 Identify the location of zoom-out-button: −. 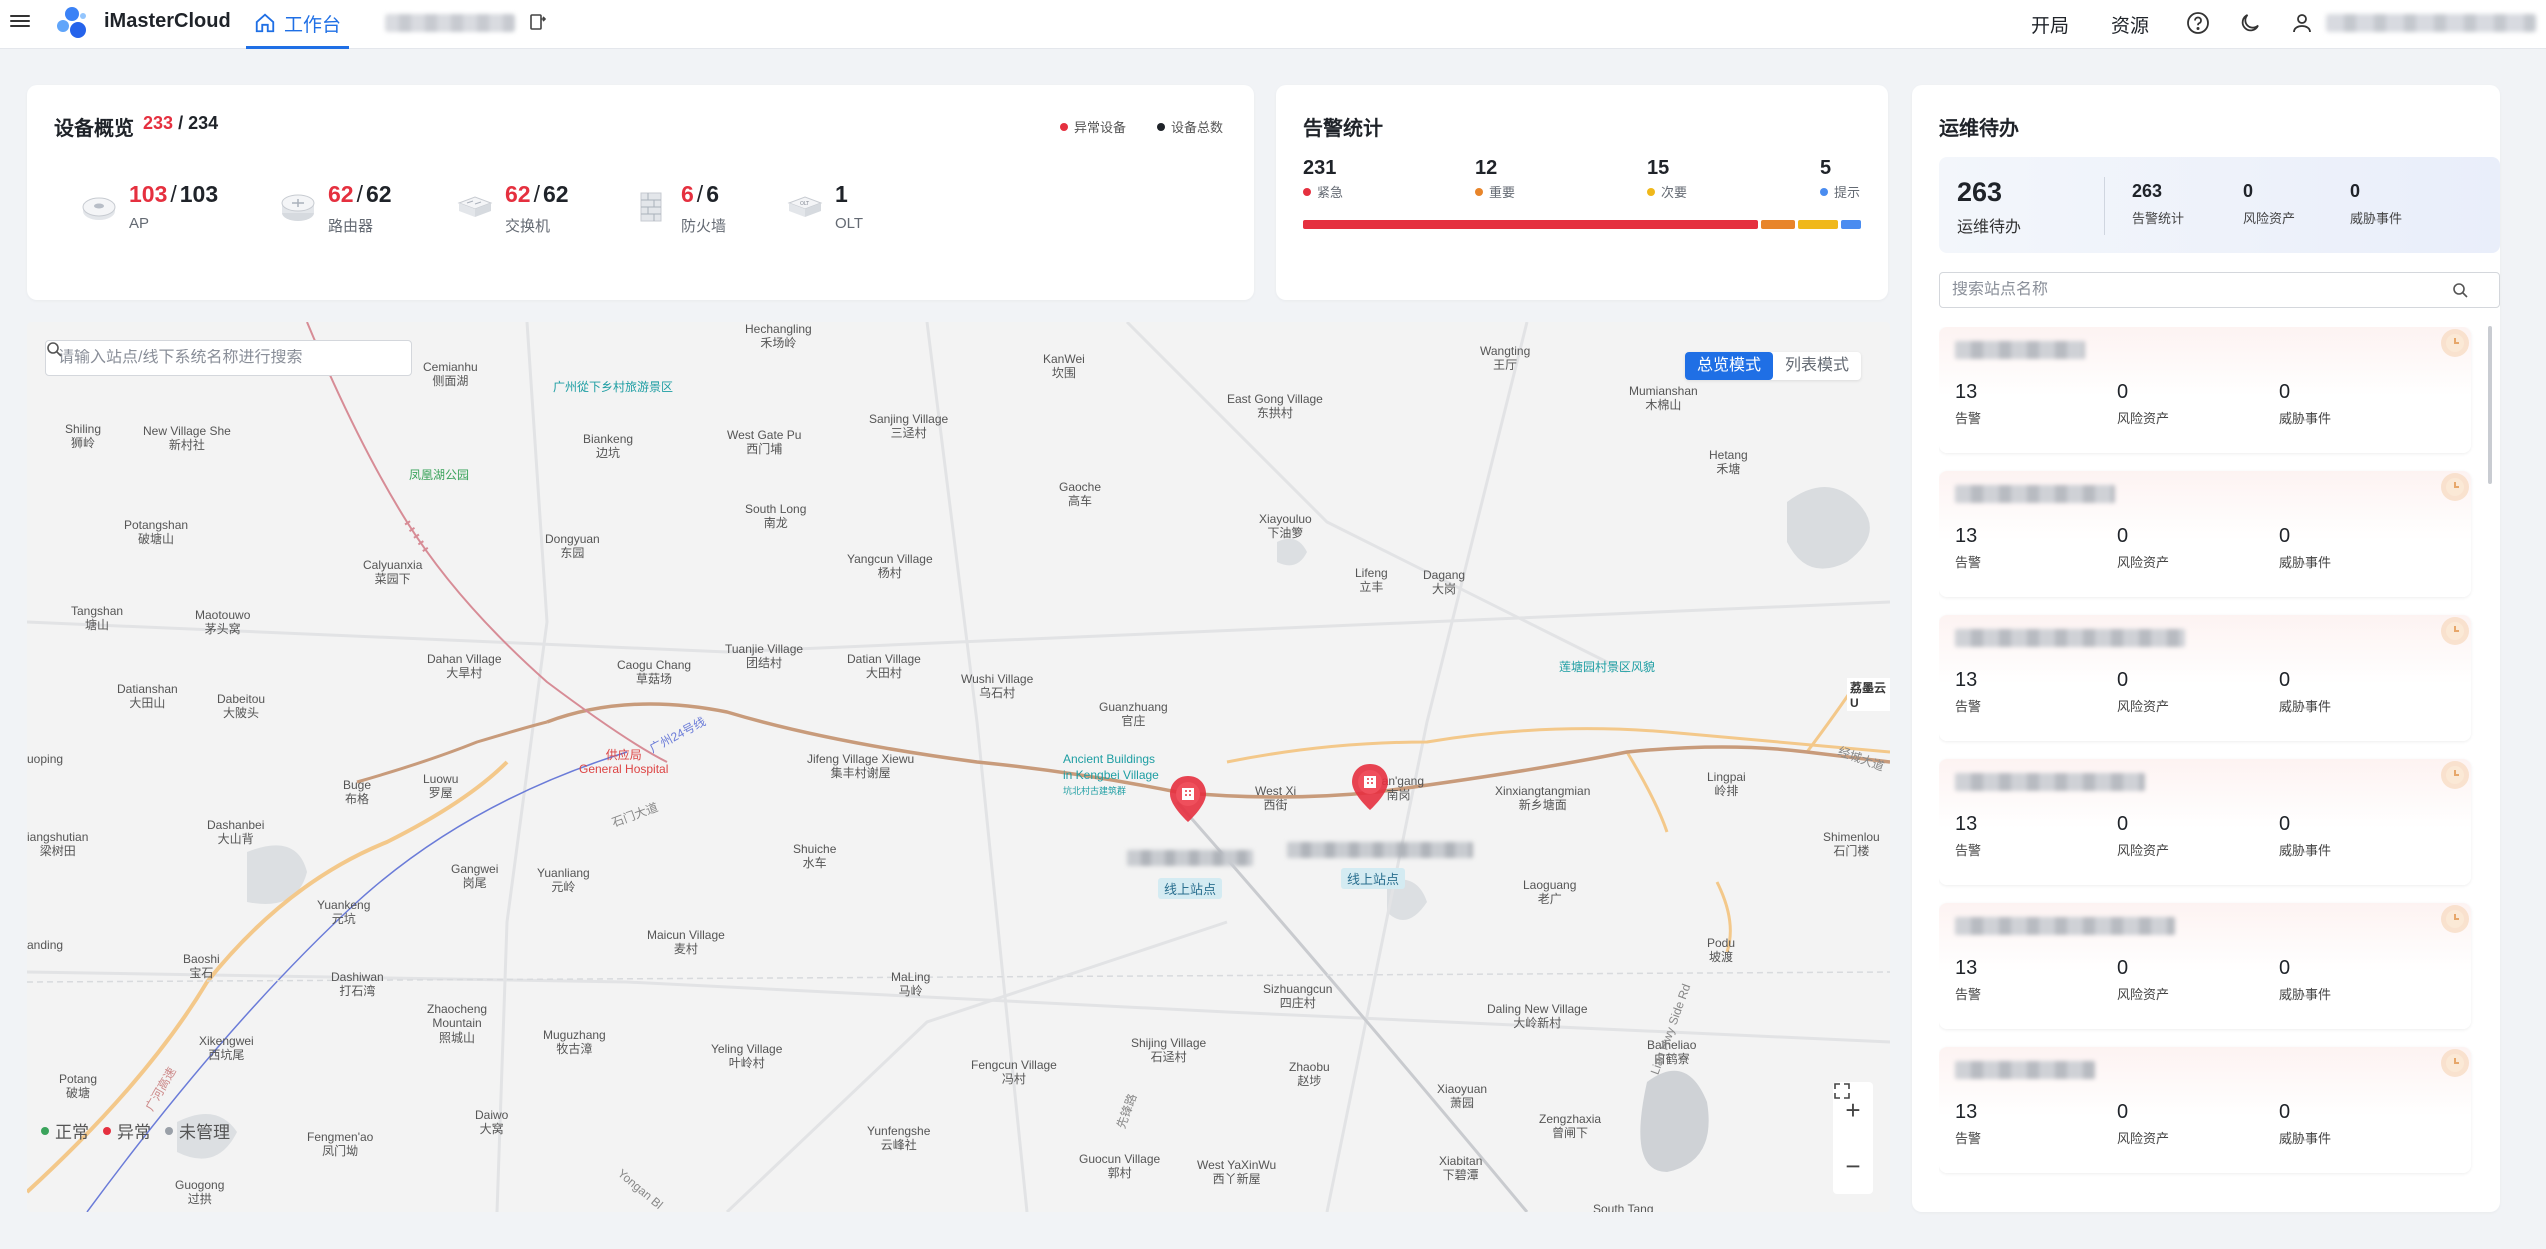
(1852, 1166).